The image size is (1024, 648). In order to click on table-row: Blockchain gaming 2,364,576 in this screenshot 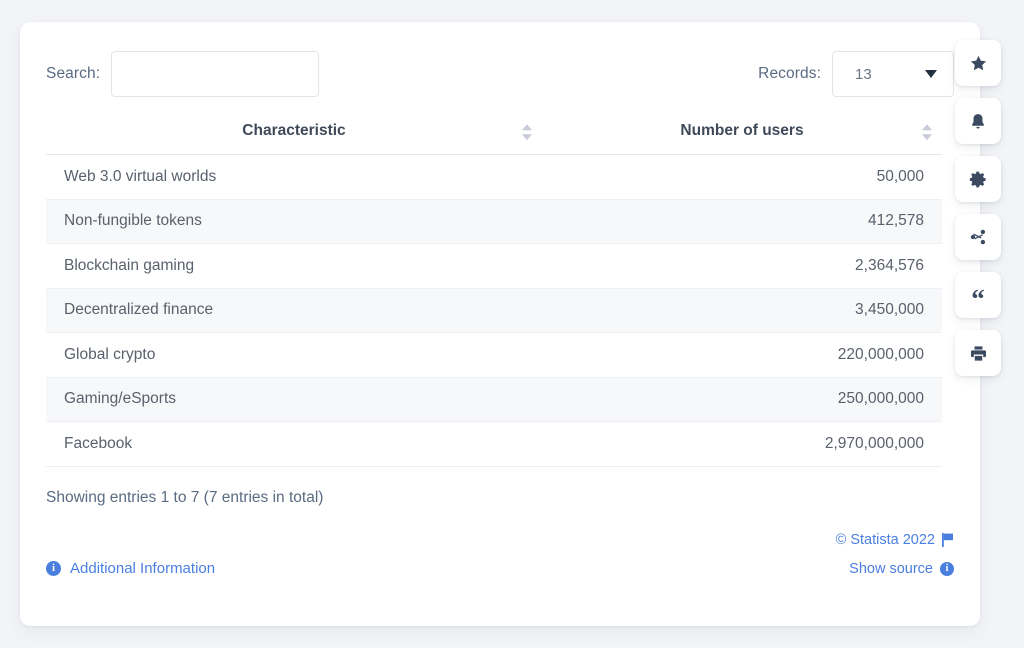, I will do `click(494, 266)`.